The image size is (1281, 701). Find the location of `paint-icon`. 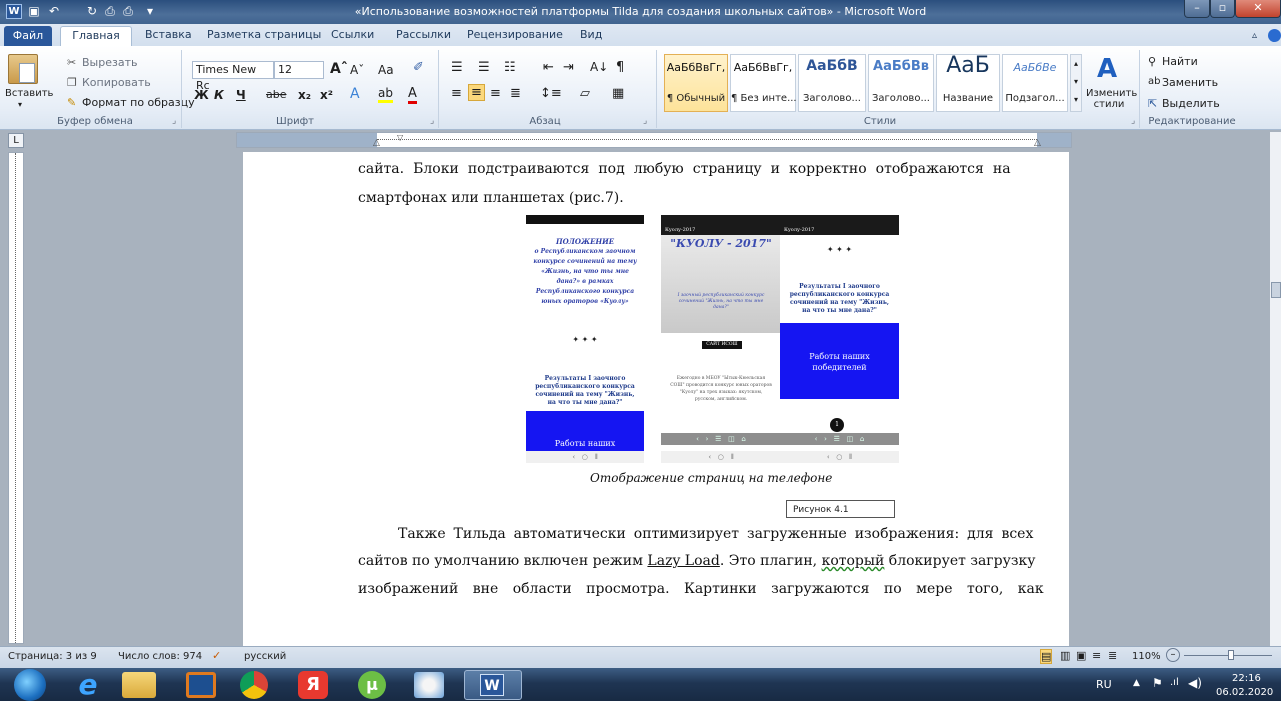

paint-icon is located at coordinates (429, 685).